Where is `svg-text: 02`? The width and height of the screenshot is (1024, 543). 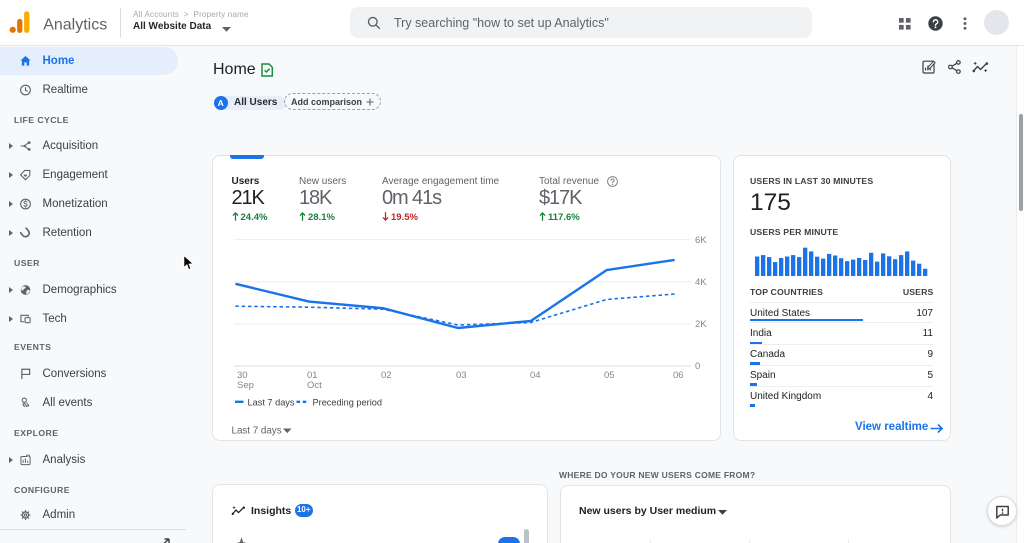
svg-text: 02 is located at coordinates (386, 375).